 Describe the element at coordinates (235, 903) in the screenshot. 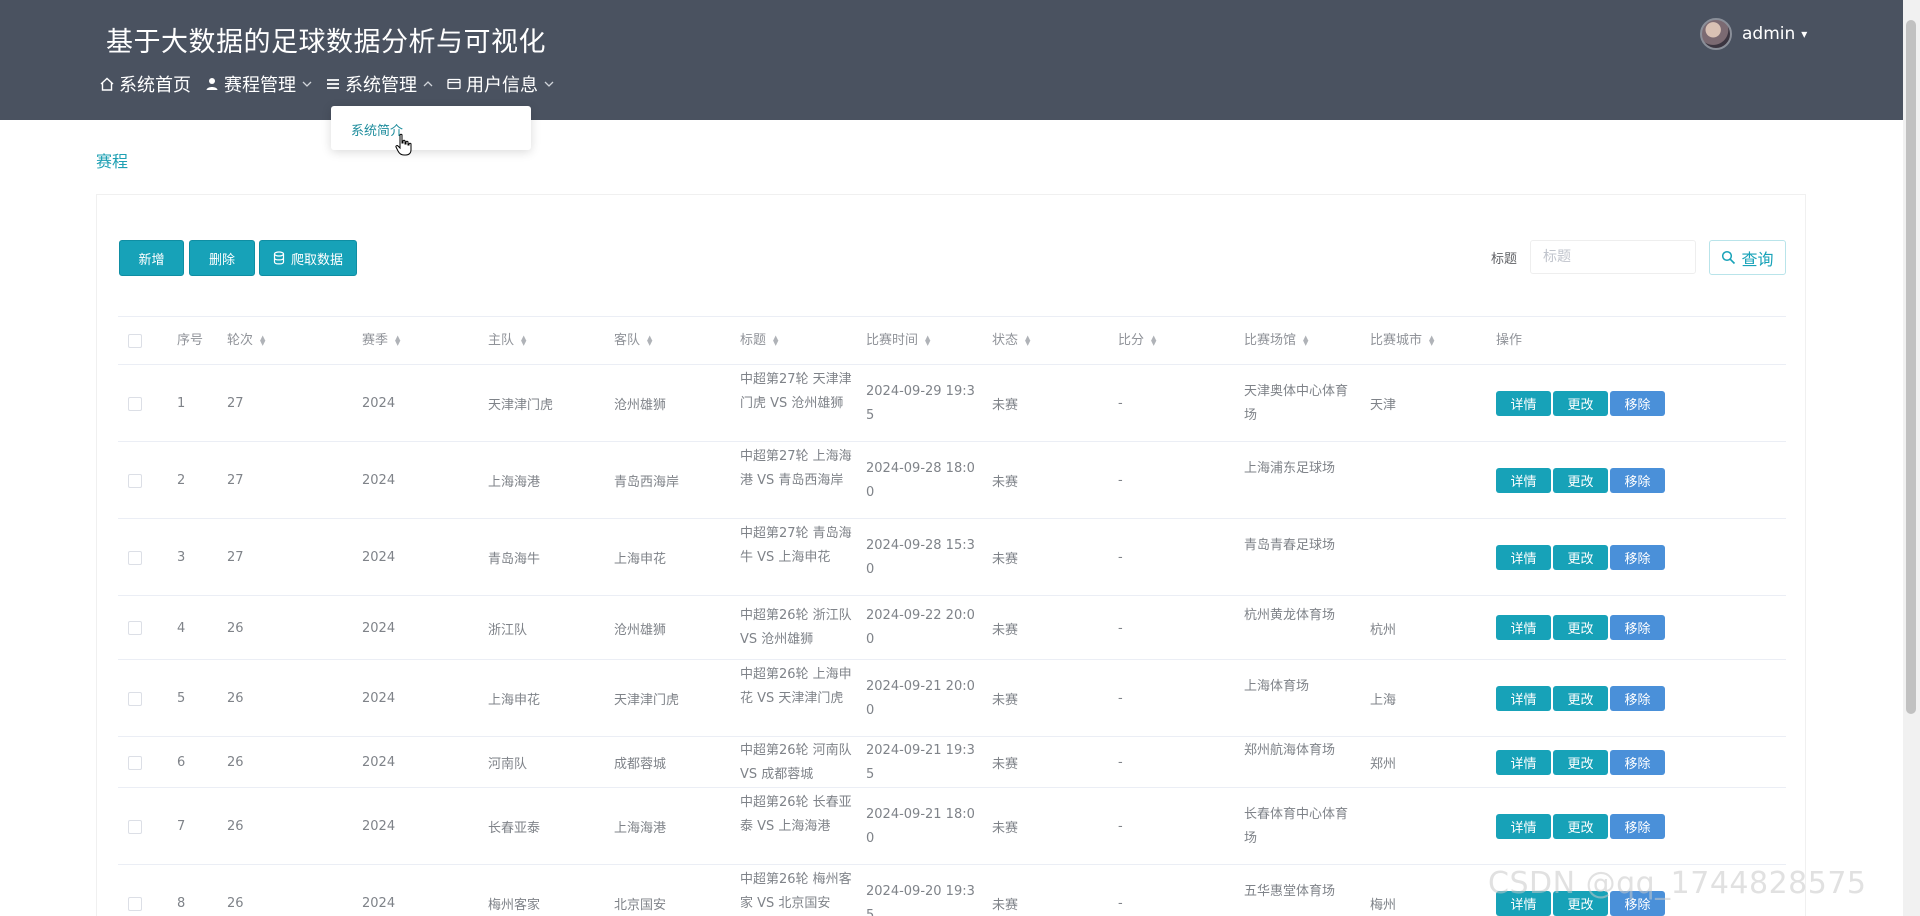

I see `cell-round: 26` at that location.